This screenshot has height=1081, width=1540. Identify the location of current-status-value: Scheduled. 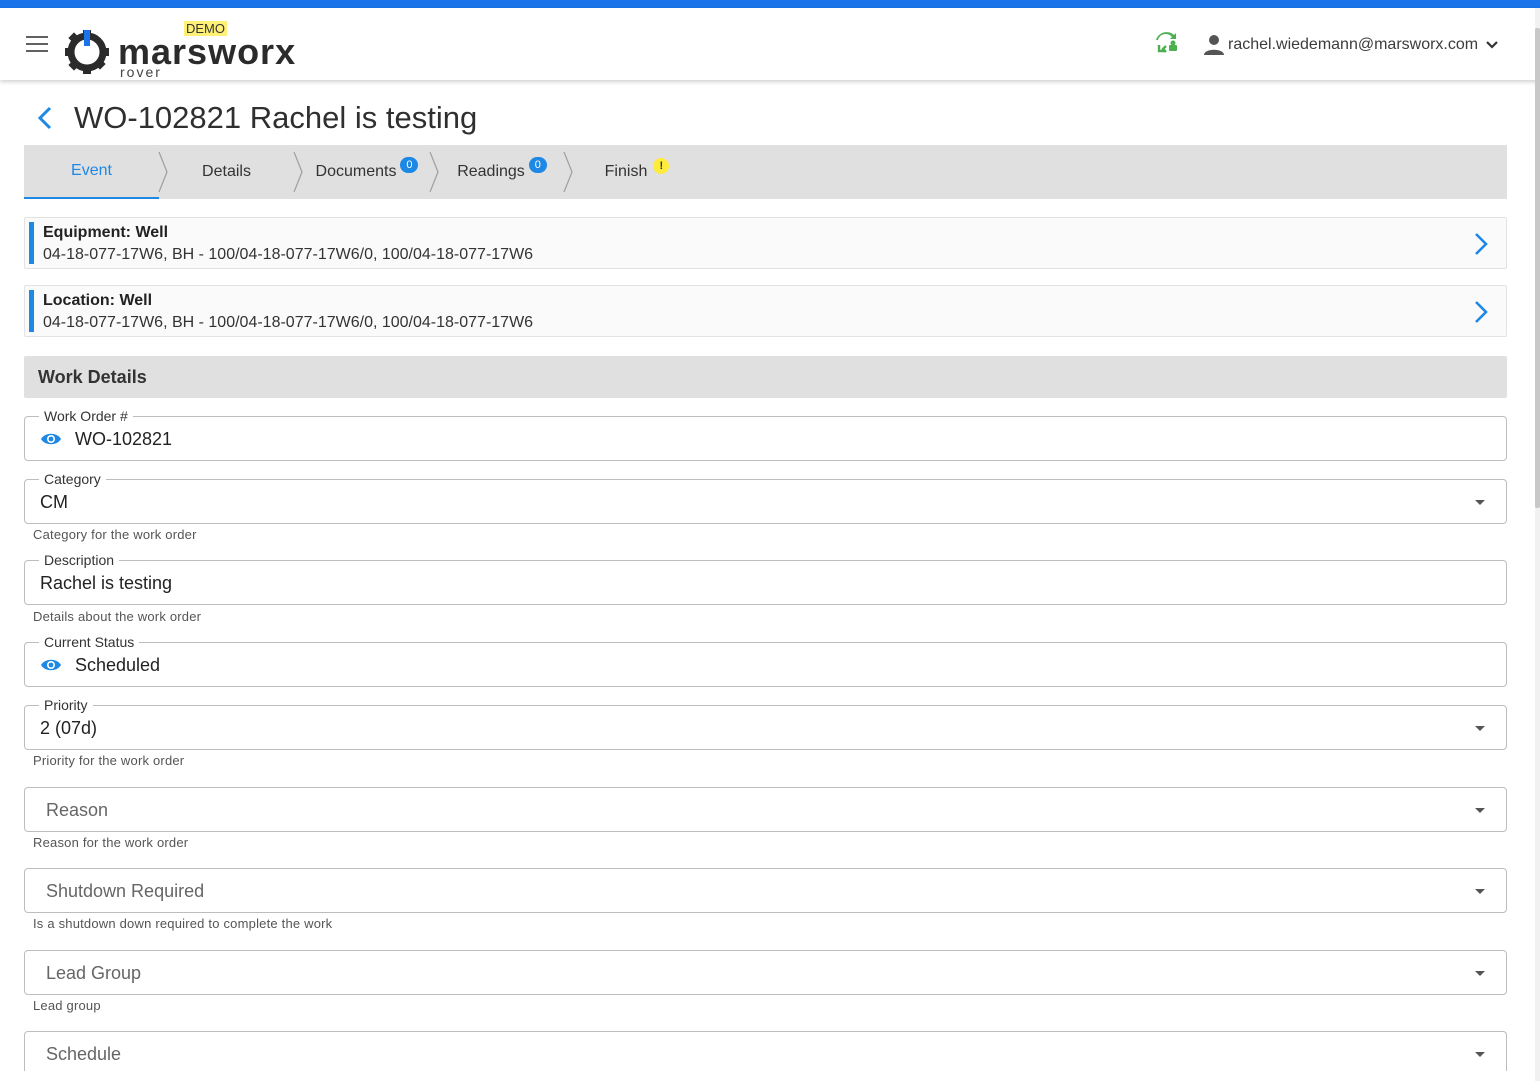
(118, 665).